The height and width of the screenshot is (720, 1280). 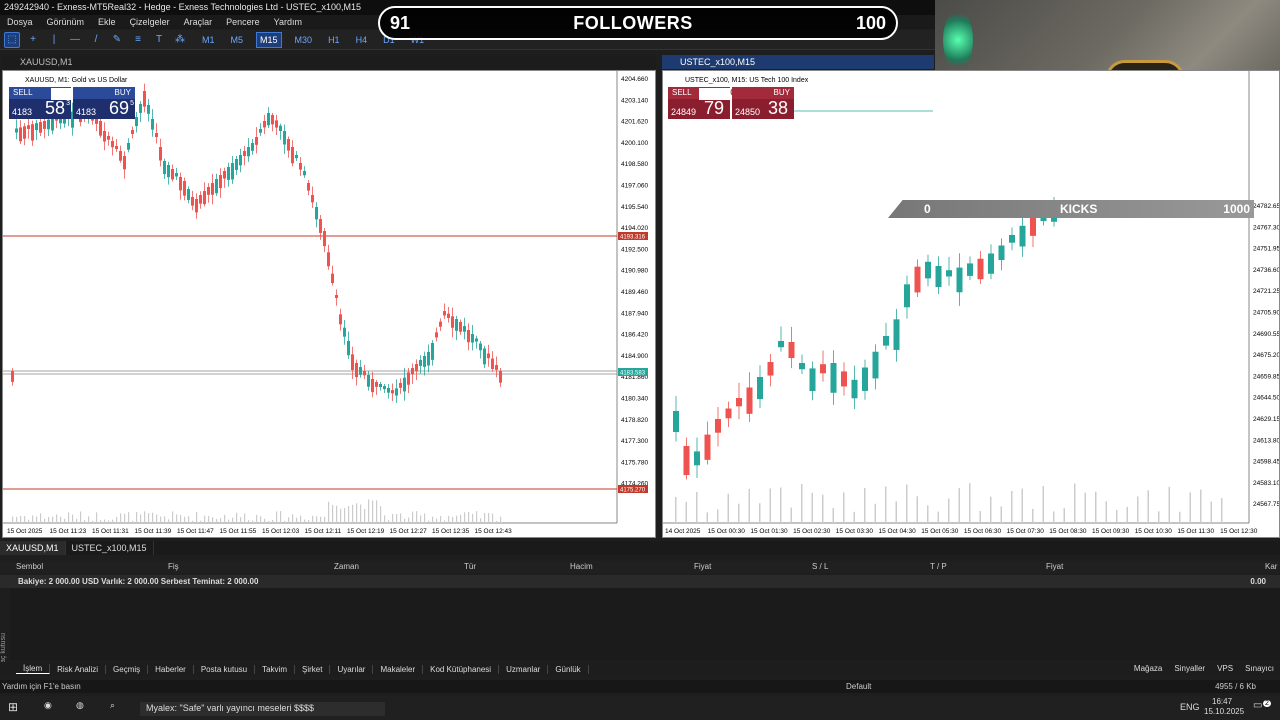 I want to click on chart-window-title-ustec: USTEC_x100,M15, so click(x=798, y=62).